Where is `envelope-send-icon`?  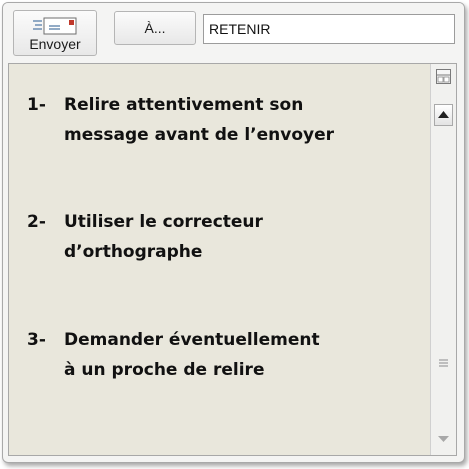
envelope-send-icon is located at coordinates (55, 26).